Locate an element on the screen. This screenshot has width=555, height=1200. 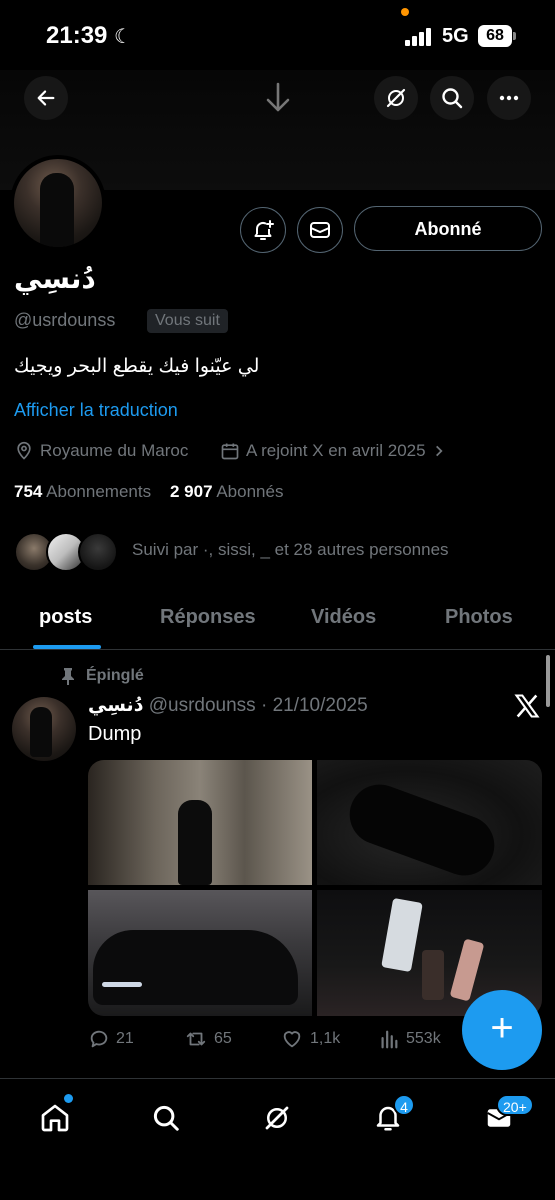
home-icon is located at coordinates (55, 1118).